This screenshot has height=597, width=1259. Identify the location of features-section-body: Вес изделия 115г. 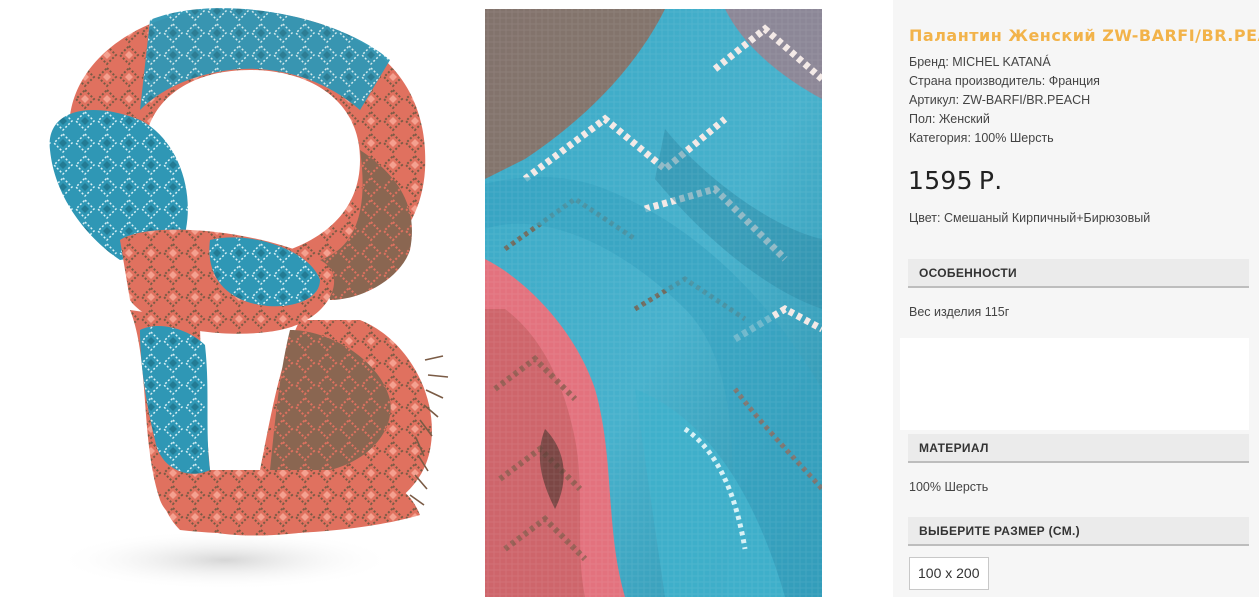
(959, 312).